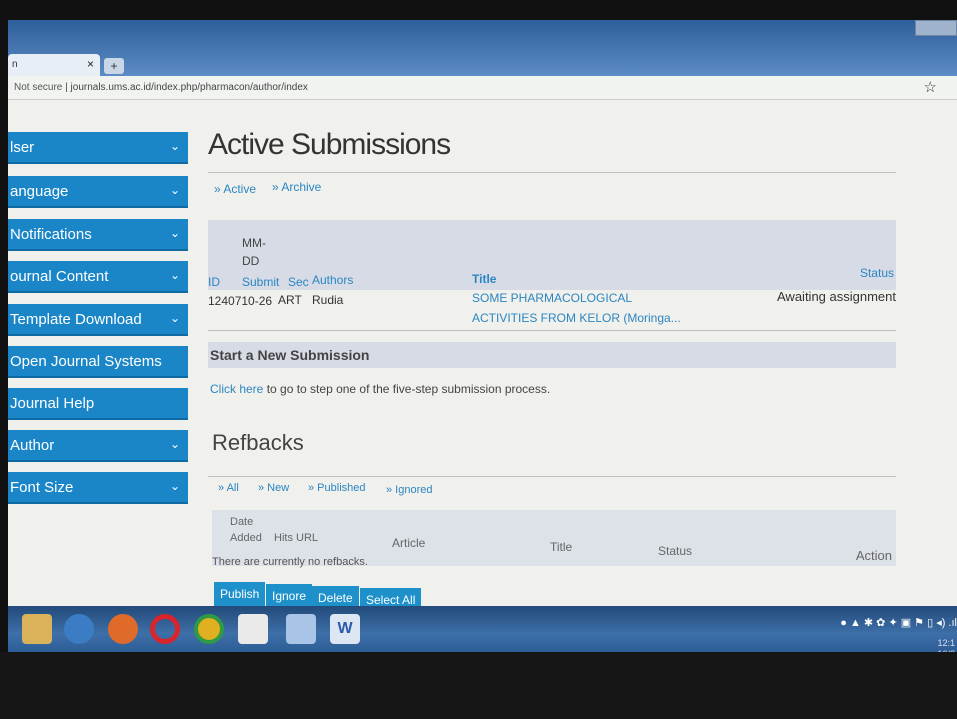 The height and width of the screenshot is (719, 957). What do you see at coordinates (409, 543) in the screenshot?
I see `col-article: Article` at bounding box center [409, 543].